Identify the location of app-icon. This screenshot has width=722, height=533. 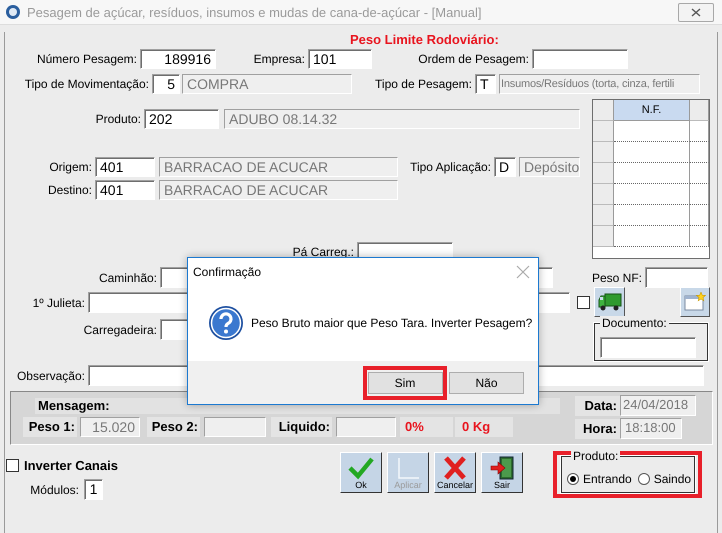
(13, 12).